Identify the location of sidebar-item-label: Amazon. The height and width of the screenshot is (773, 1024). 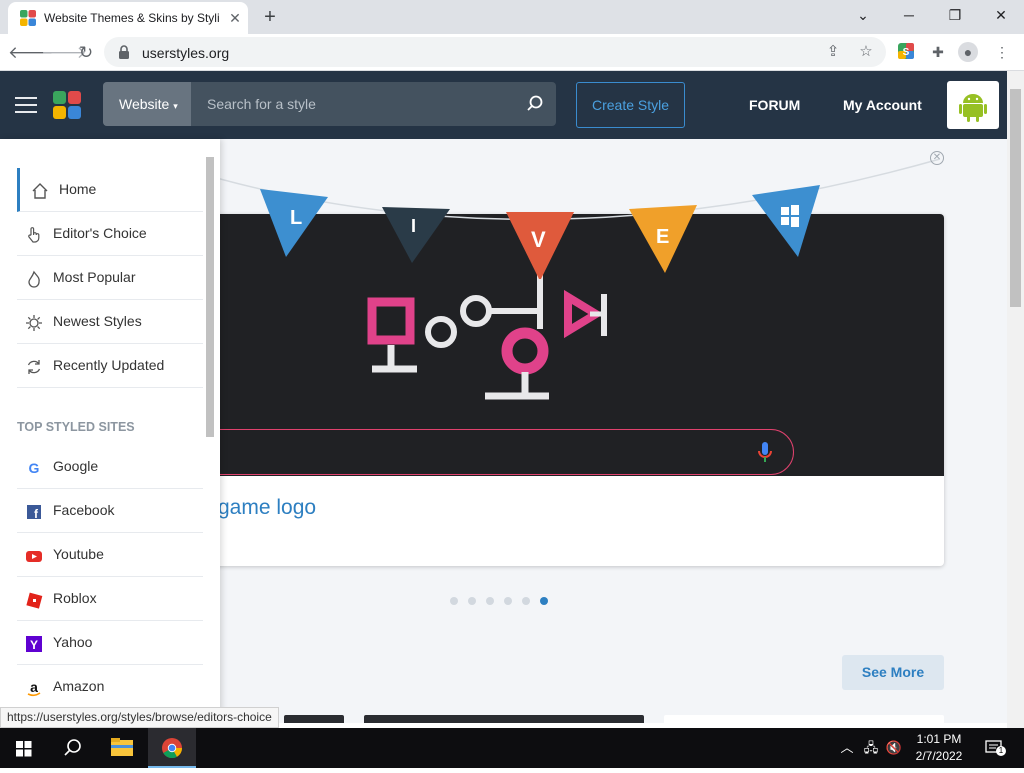
(79, 686).